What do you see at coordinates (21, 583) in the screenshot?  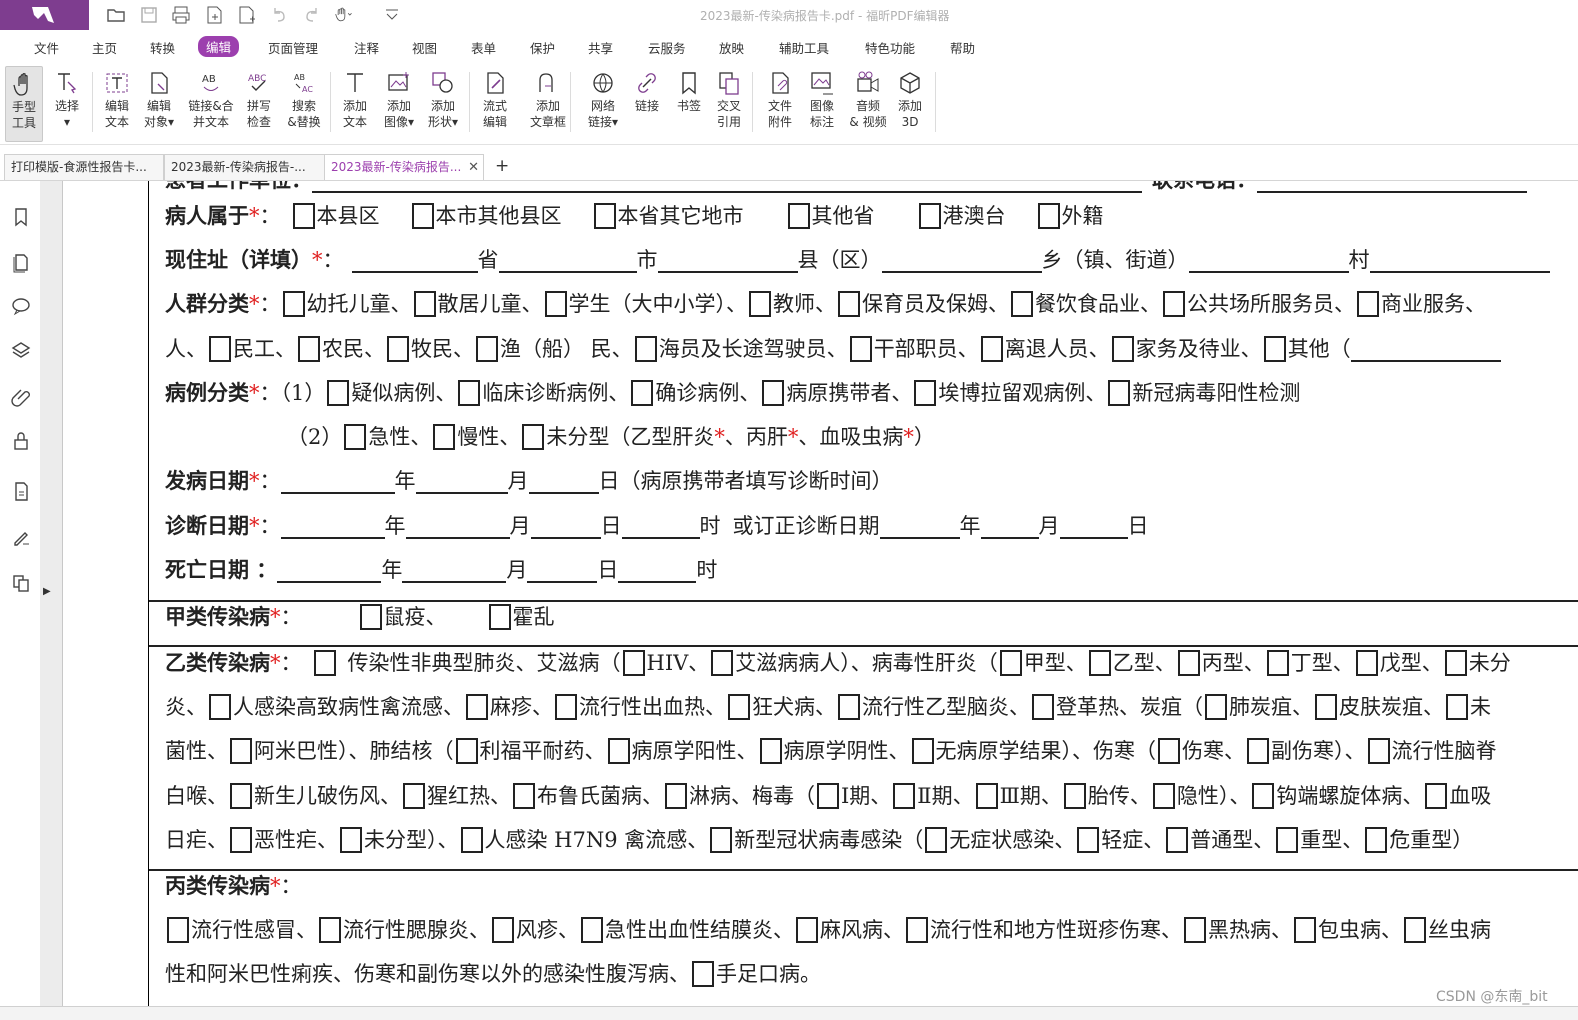 I see `compare-panel-icon` at bounding box center [21, 583].